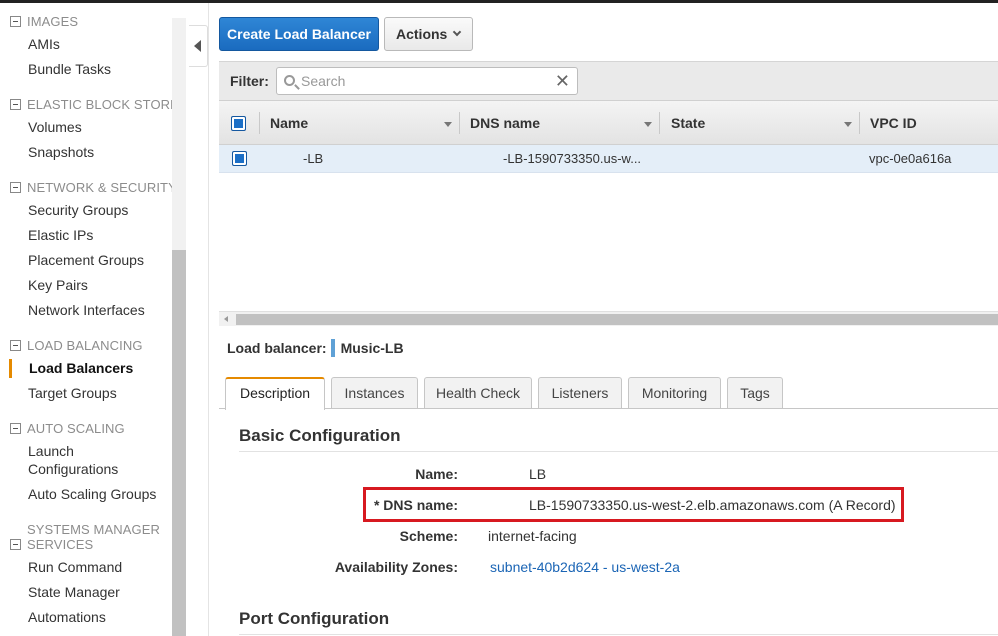  What do you see at coordinates (580, 393) in the screenshot?
I see `tab-listeners: Listeners` at bounding box center [580, 393].